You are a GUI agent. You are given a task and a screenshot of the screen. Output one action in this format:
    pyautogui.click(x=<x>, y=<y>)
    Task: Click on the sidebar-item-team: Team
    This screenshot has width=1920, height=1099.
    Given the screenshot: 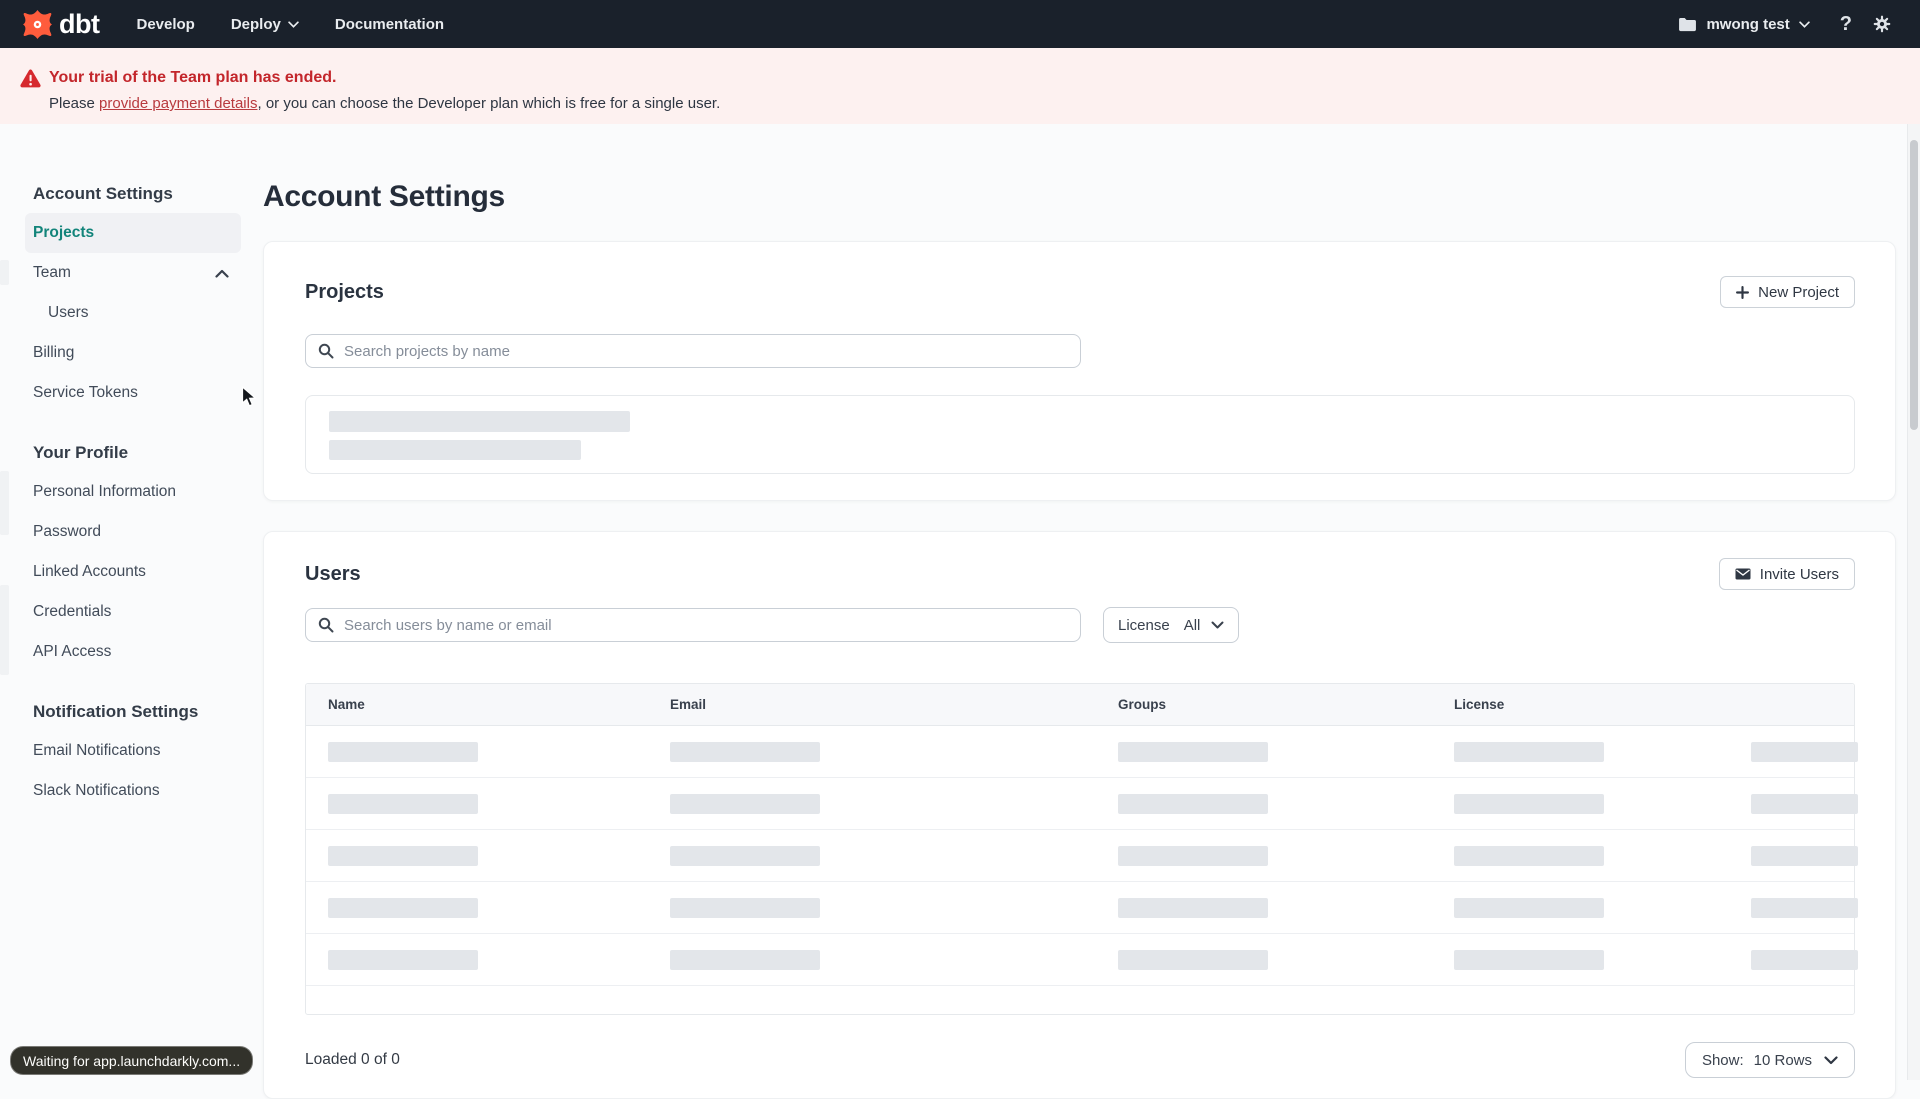 What is the action you would take?
    pyautogui.click(x=133, y=273)
    